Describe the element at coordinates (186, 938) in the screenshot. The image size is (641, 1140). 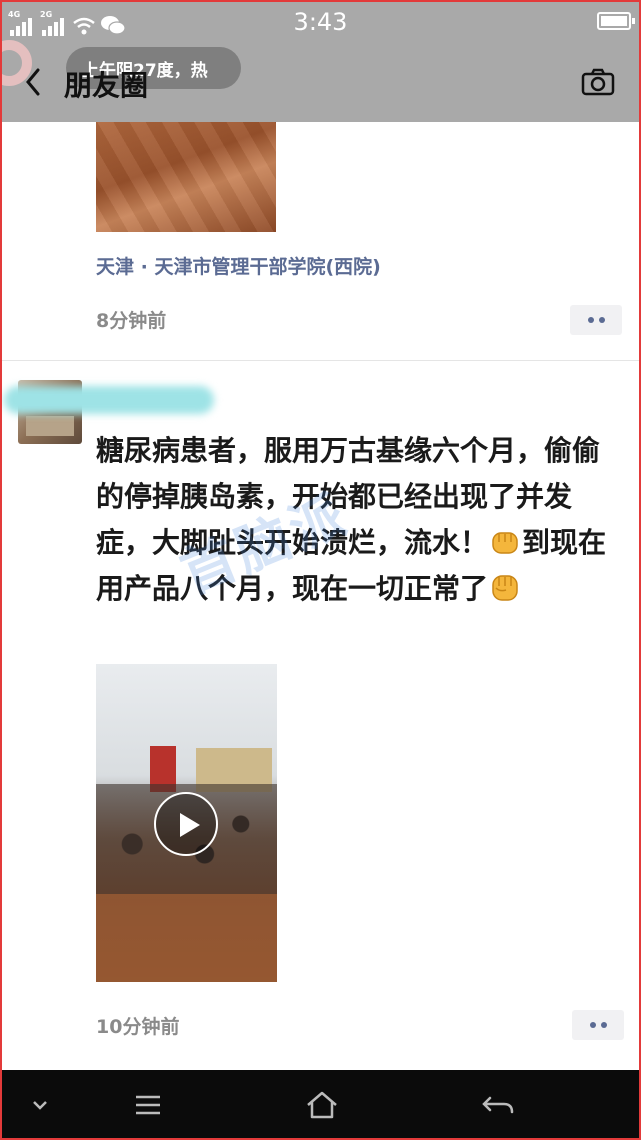
I see `video-frame-floor` at that location.